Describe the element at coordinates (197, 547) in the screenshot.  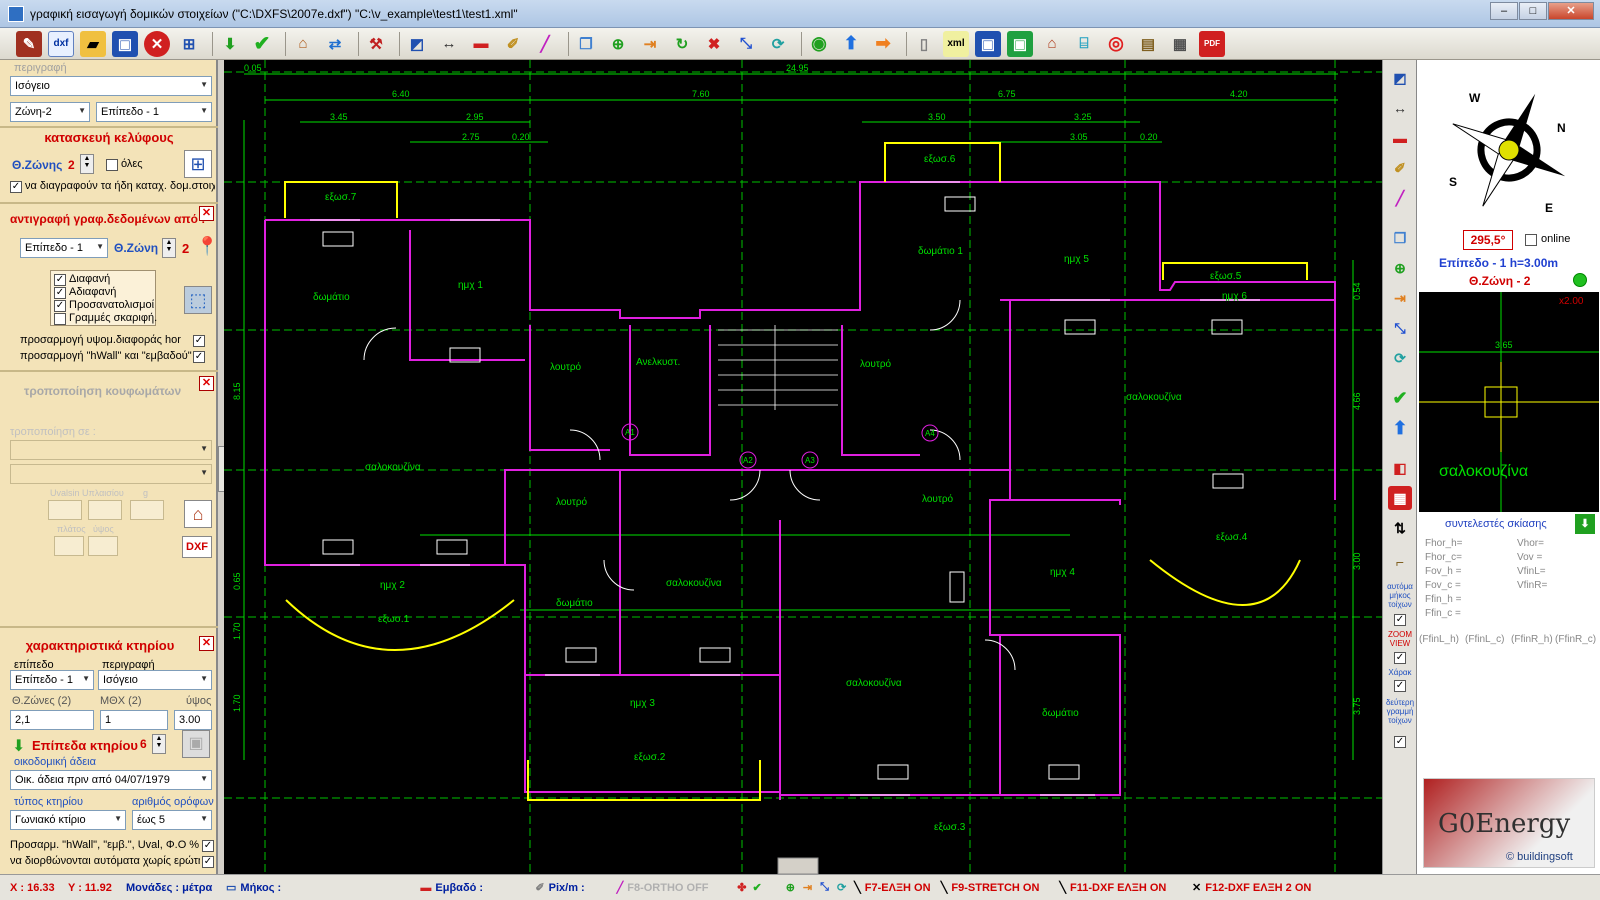
I see `dxf-button: DXF` at that location.